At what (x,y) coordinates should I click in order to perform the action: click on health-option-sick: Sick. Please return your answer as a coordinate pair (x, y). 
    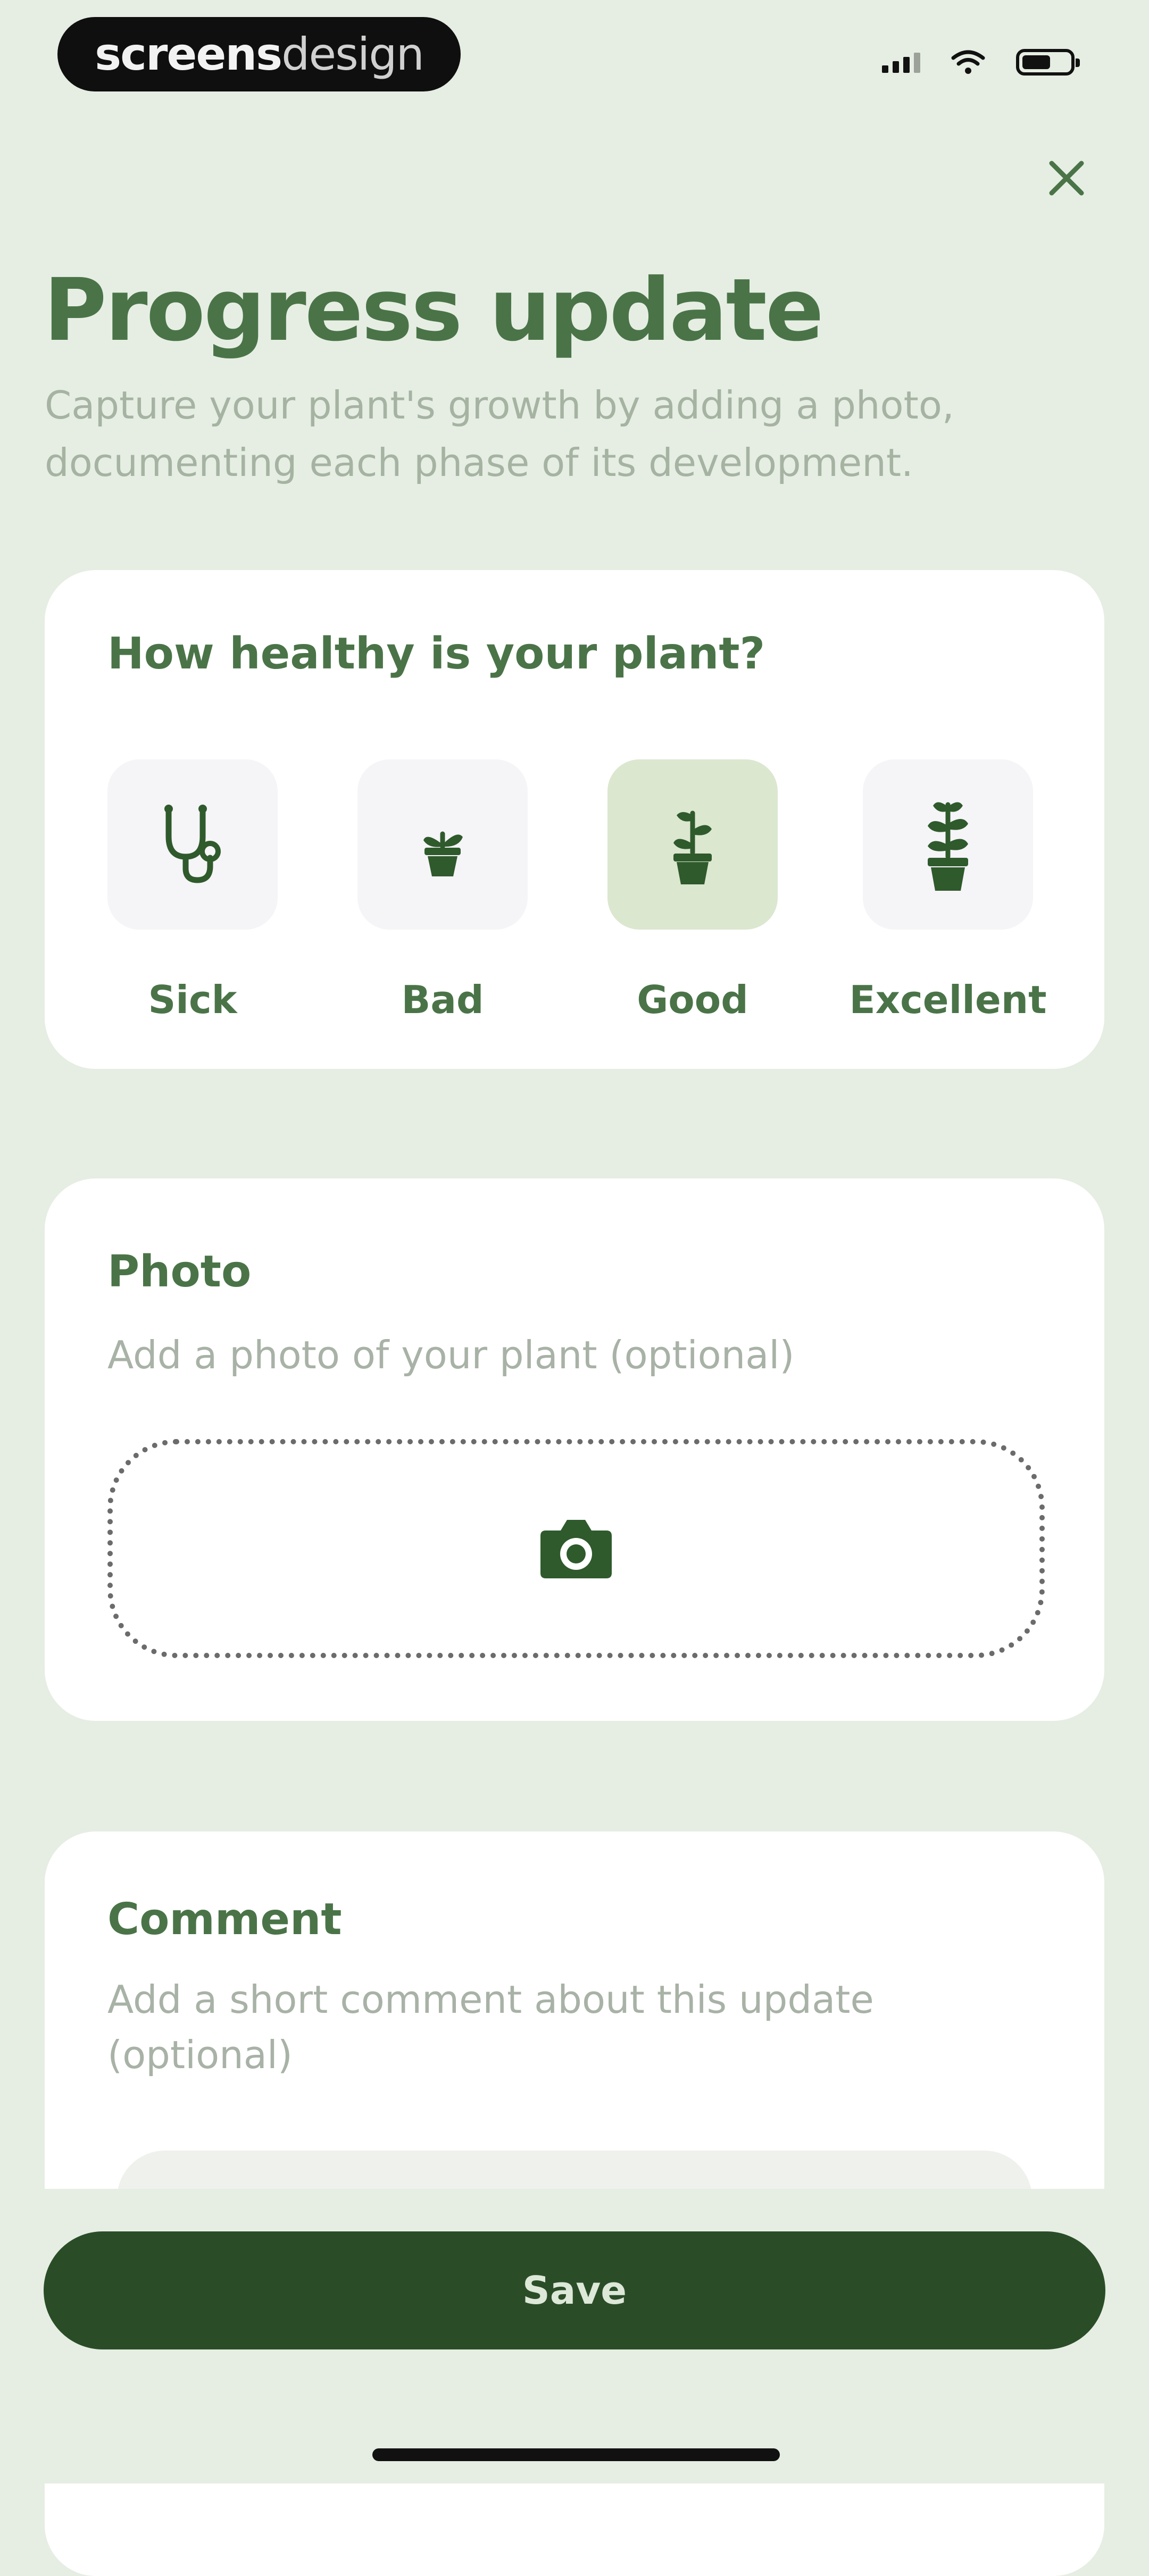
    Looking at the image, I should click on (192, 890).